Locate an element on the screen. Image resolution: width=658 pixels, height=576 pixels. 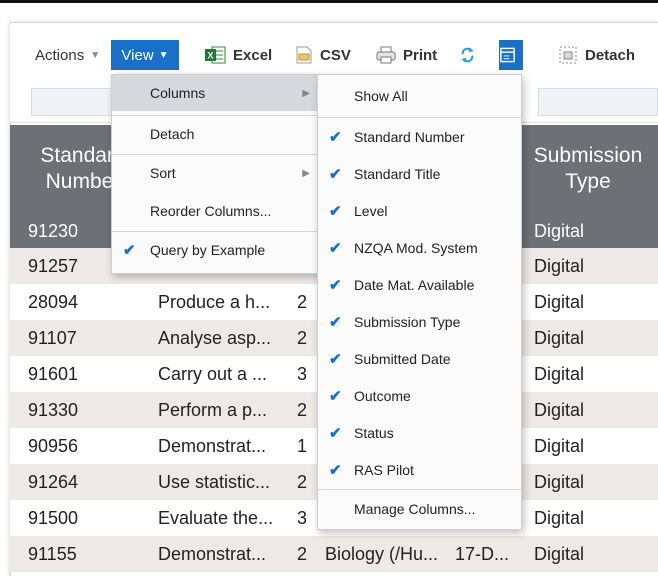
menu-item-label: Show All is located at coordinates (381, 96).